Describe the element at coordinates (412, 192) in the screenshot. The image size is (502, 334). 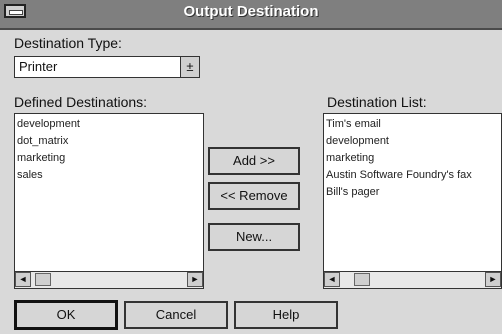
I see `list-item: Bill's pager` at that location.